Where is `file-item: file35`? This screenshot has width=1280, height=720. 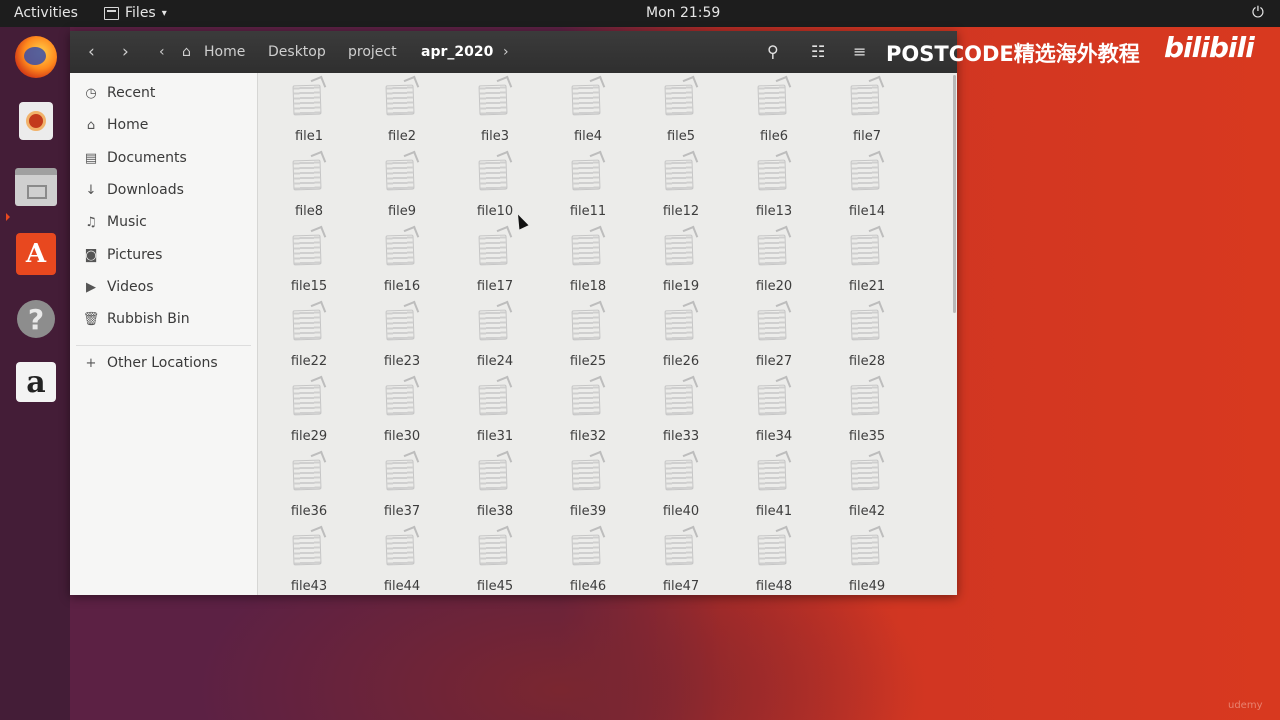 file-item: file35 is located at coordinates (867, 408).